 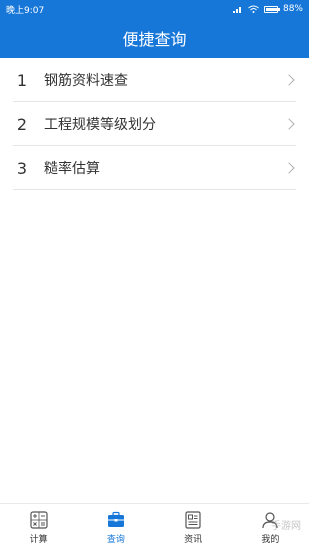 I want to click on tab-label: 查询, so click(x=115, y=539).